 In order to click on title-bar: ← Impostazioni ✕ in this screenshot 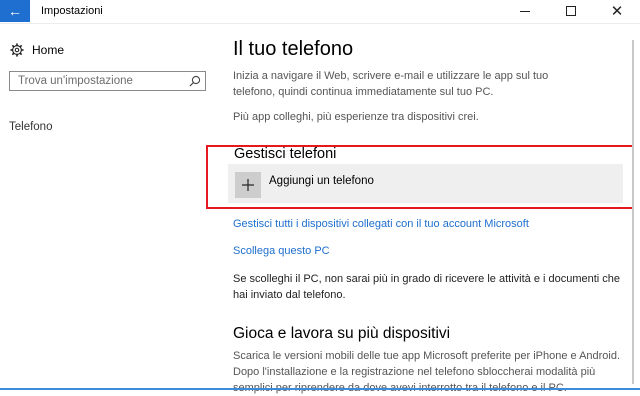, I will do `click(320, 12)`.